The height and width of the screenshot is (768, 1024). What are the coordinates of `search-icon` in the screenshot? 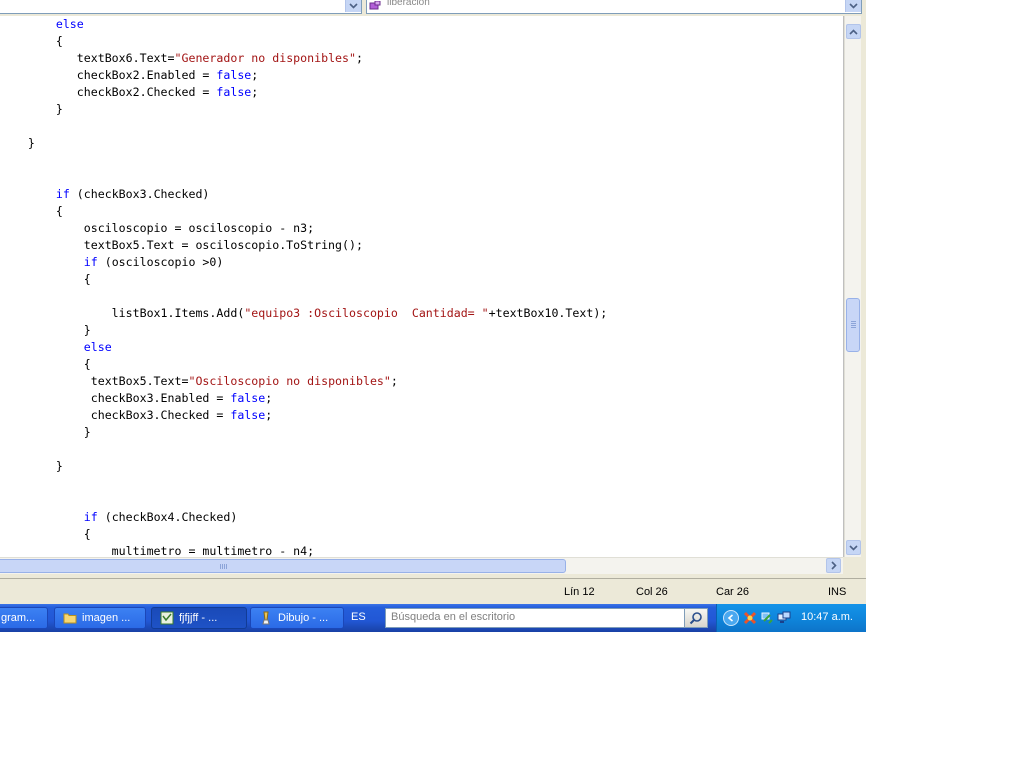 It's located at (695, 618).